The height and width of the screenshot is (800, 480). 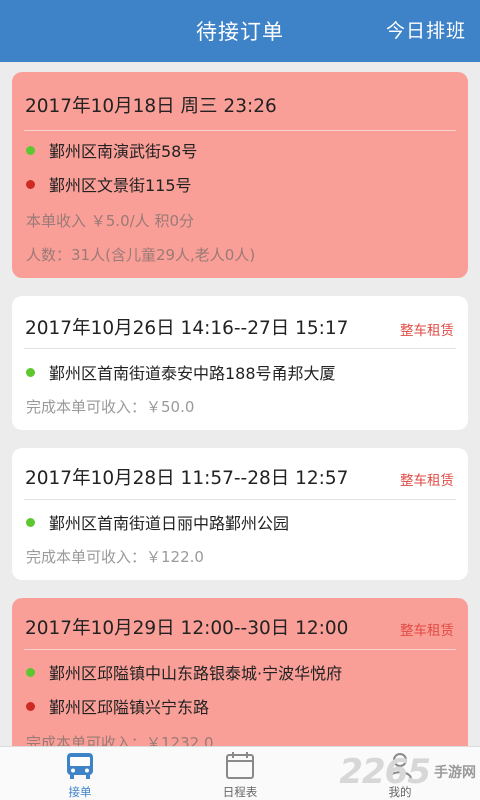 I want to click on order-income: 完成本单可收入：￥50.0, so click(x=110, y=407).